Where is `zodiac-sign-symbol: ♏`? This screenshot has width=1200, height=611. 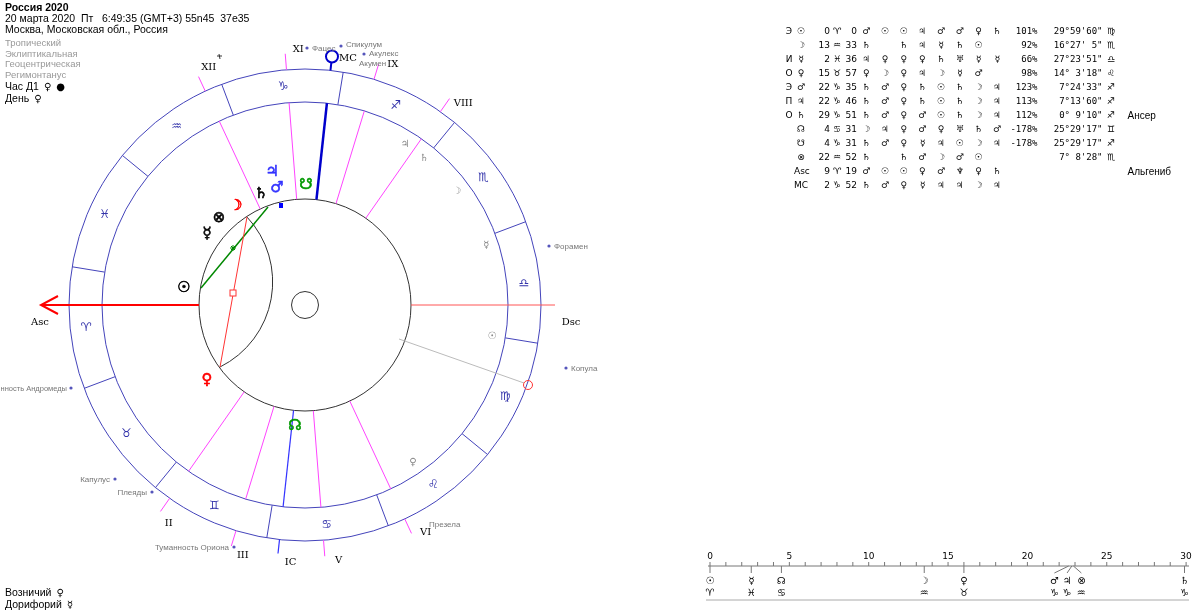 zodiac-sign-symbol: ♏ is located at coordinates (1111, 45).